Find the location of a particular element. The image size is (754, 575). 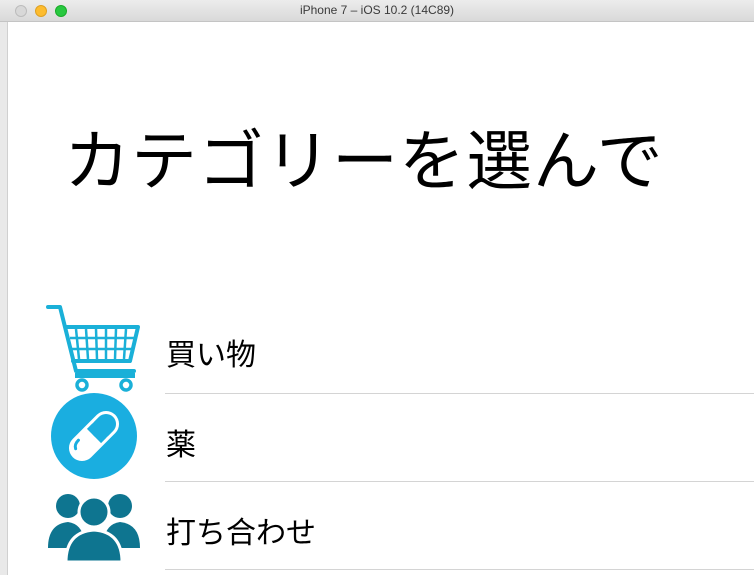

window-title: iPhone 7 – iOS 10.2 (14C89) is located at coordinates (377, 10).